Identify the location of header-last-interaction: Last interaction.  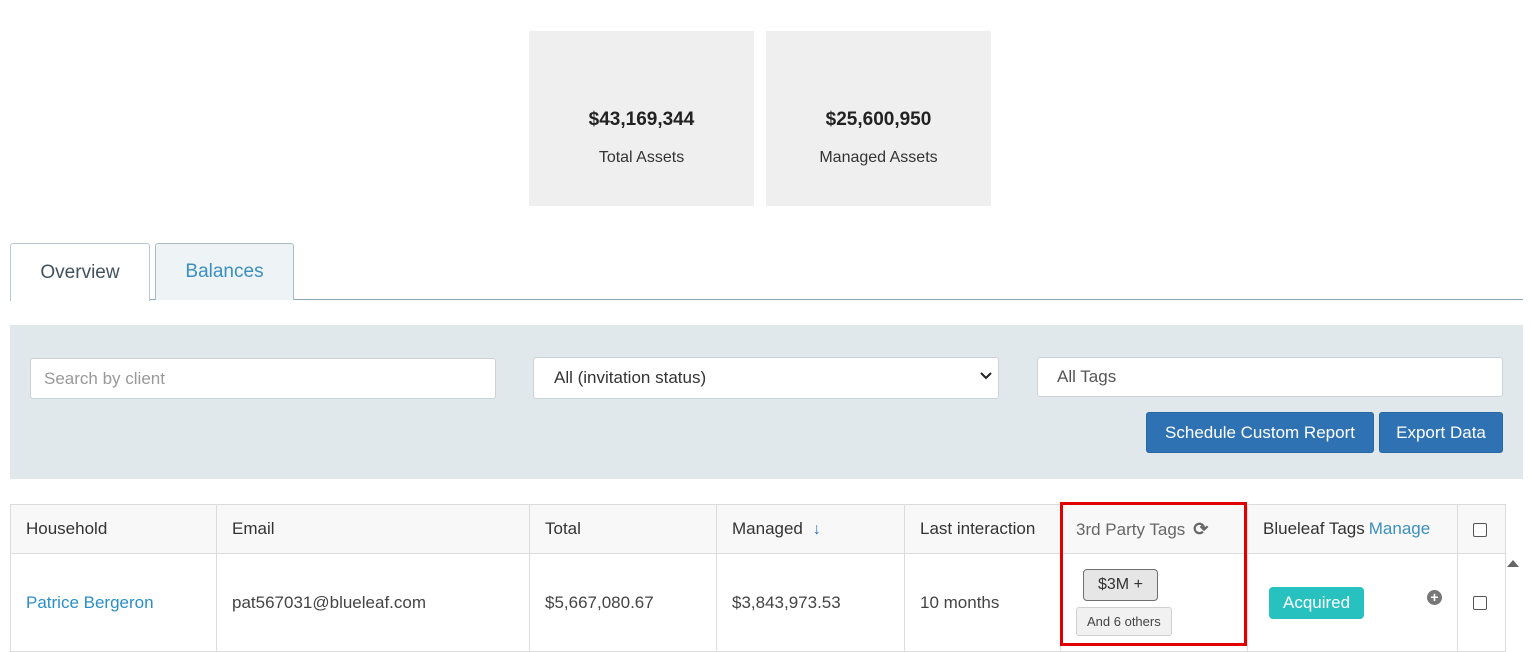
(982, 529).